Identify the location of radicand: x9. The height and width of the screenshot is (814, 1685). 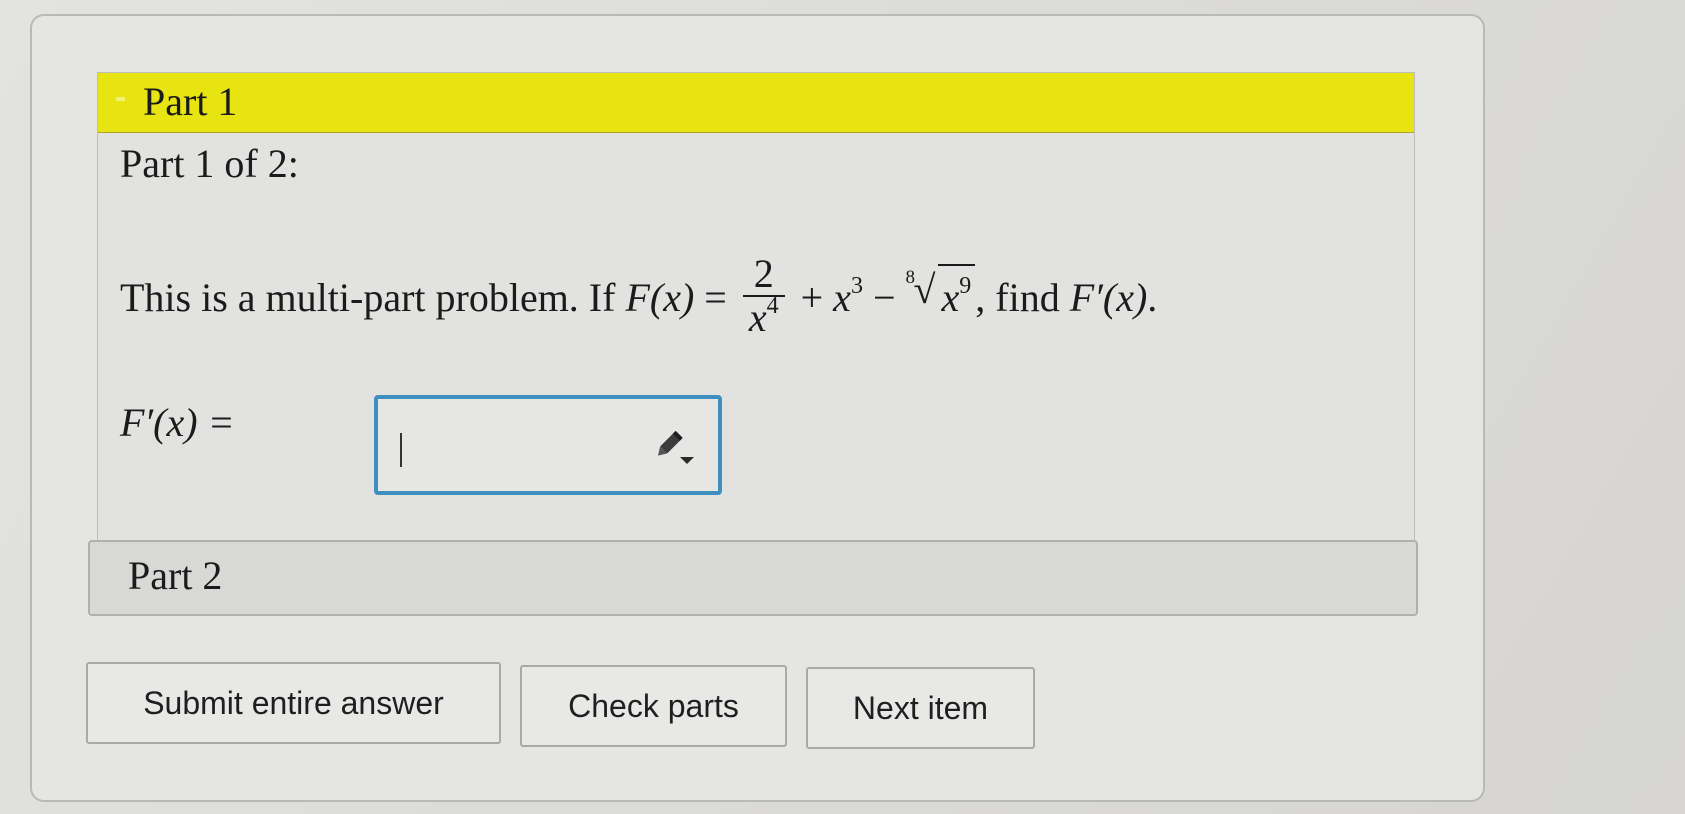
(956, 296).